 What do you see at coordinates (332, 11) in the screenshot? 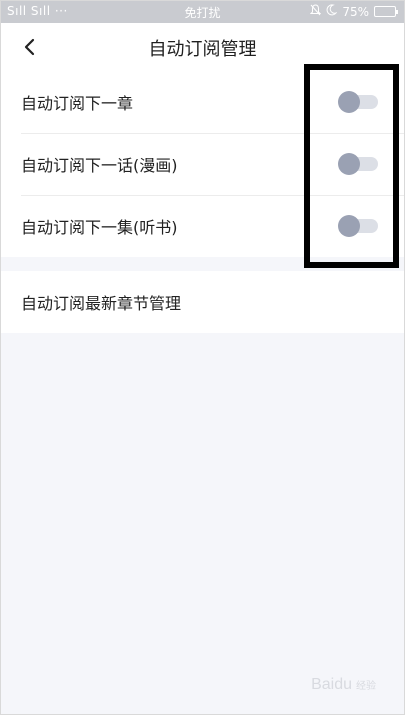
I see `moon-icon` at bounding box center [332, 11].